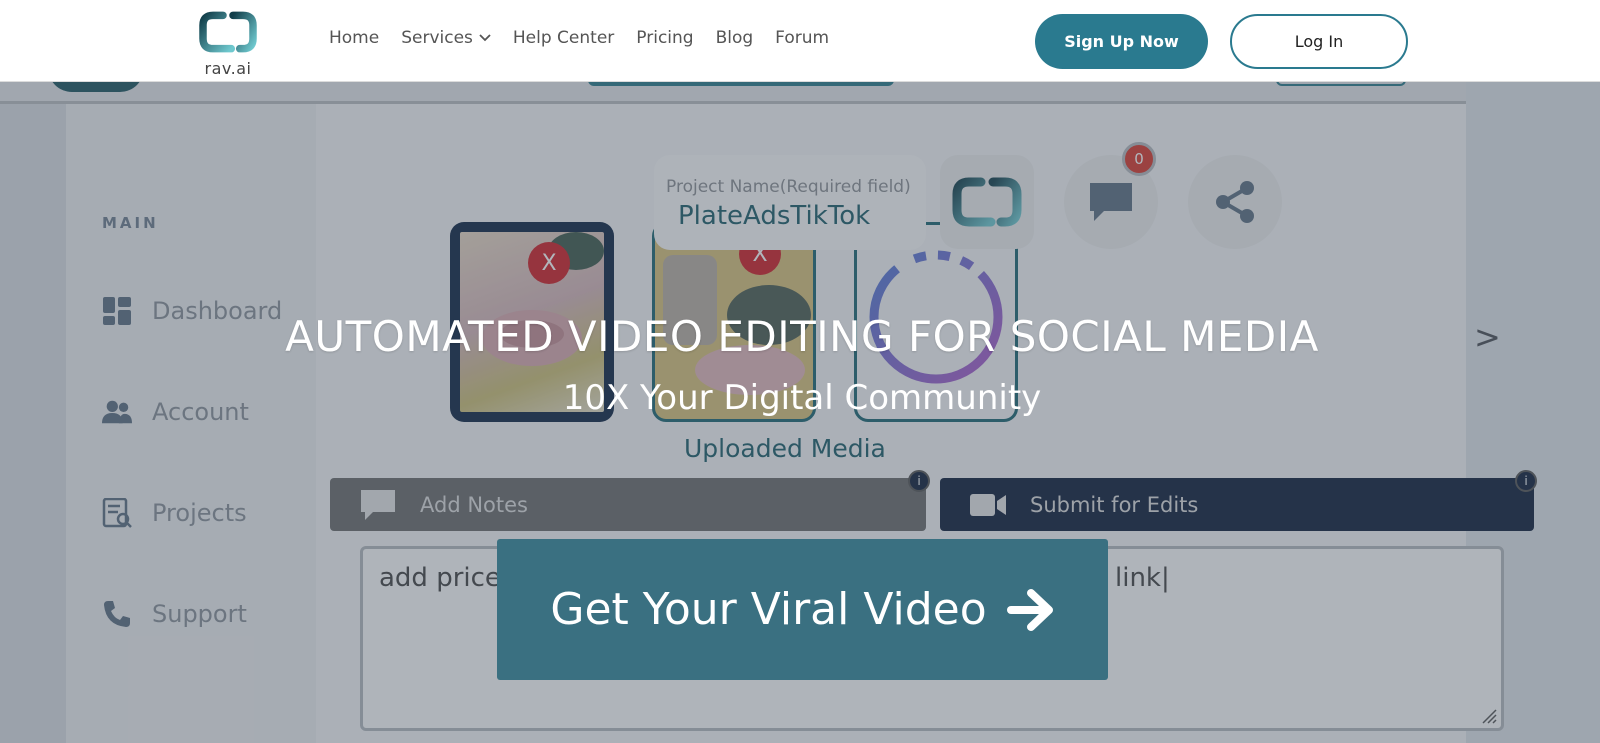  What do you see at coordinates (228, 32) in the screenshot?
I see `ravai-logo-icon` at bounding box center [228, 32].